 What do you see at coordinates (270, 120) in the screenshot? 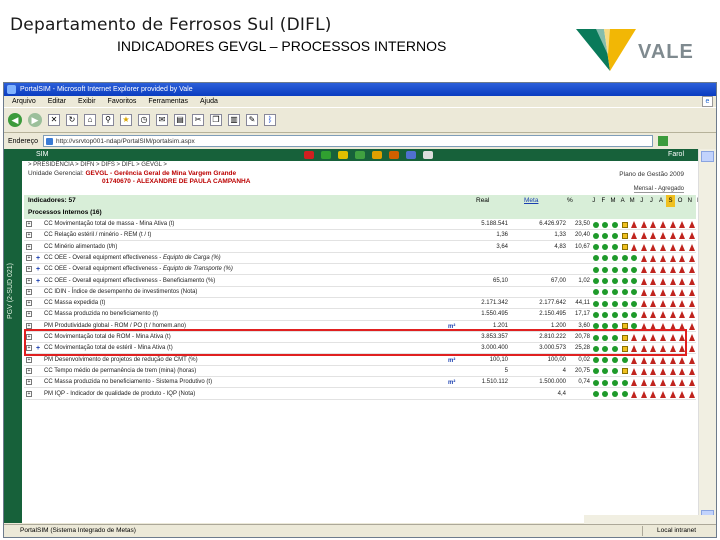
I see `bluetooth-icon: ᛒ` at bounding box center [270, 120].